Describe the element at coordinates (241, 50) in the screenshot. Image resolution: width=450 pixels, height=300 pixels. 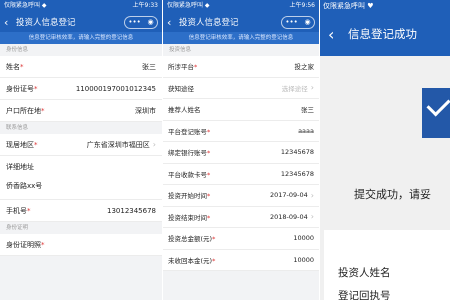
I see `section-header-investment: 投资信息` at that location.